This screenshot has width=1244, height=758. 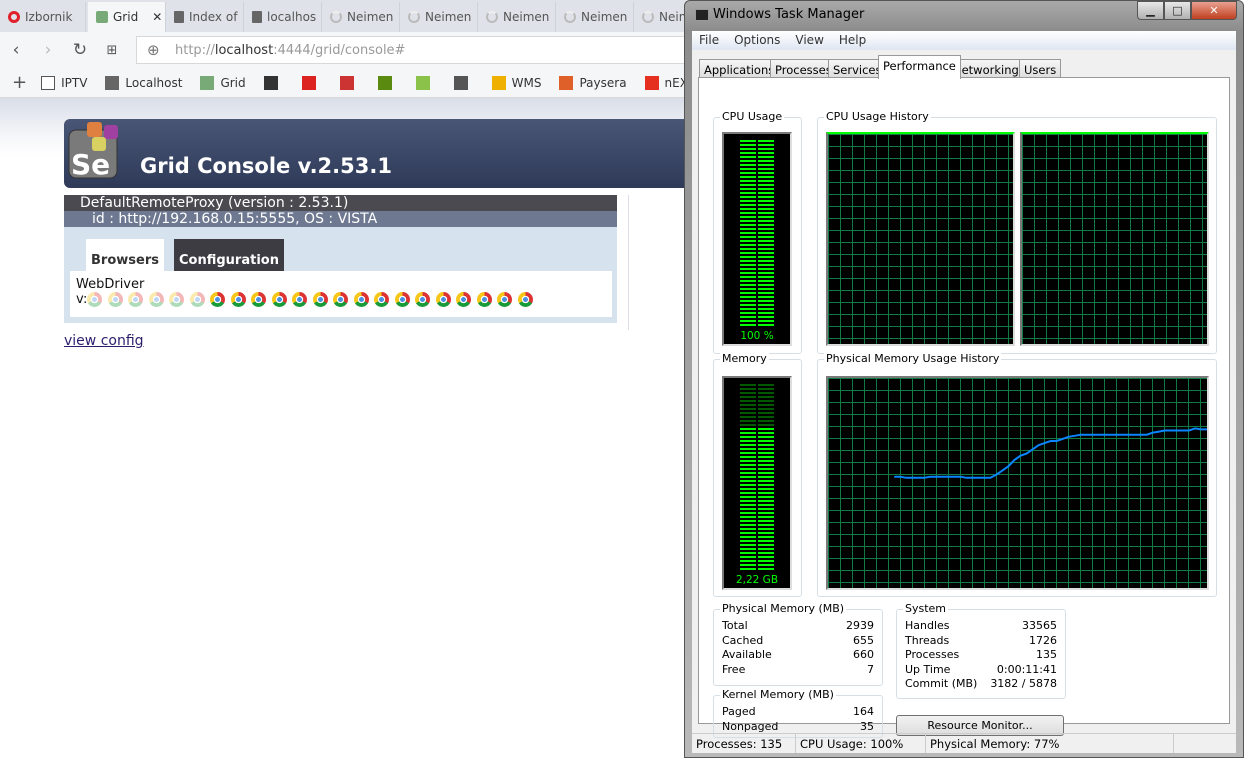 I want to click on tab-label: Grid, so click(x=126, y=17).